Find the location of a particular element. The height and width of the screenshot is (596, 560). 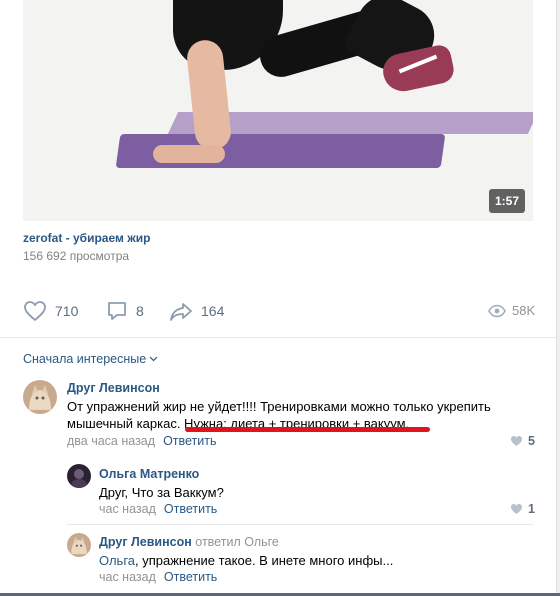

comment-time: два часа назад is located at coordinates (111, 441).